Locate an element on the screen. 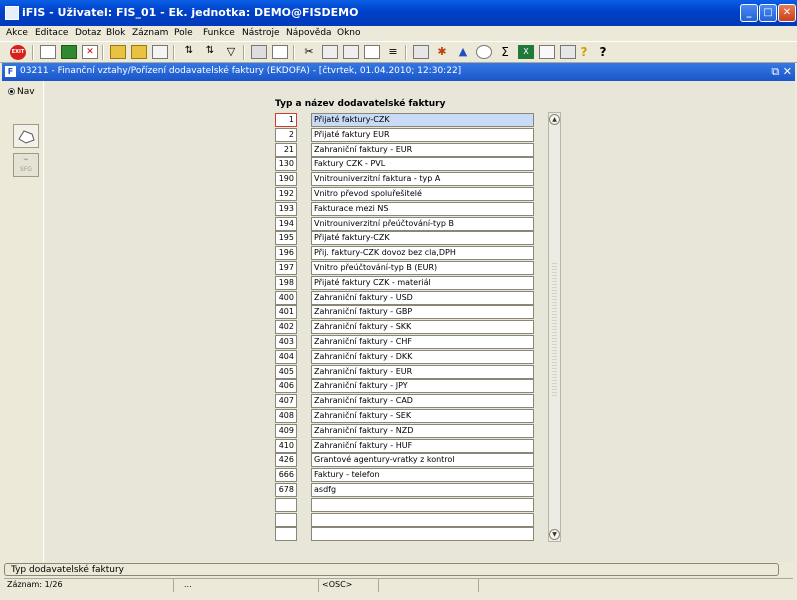  export-icon is located at coordinates (547, 52).